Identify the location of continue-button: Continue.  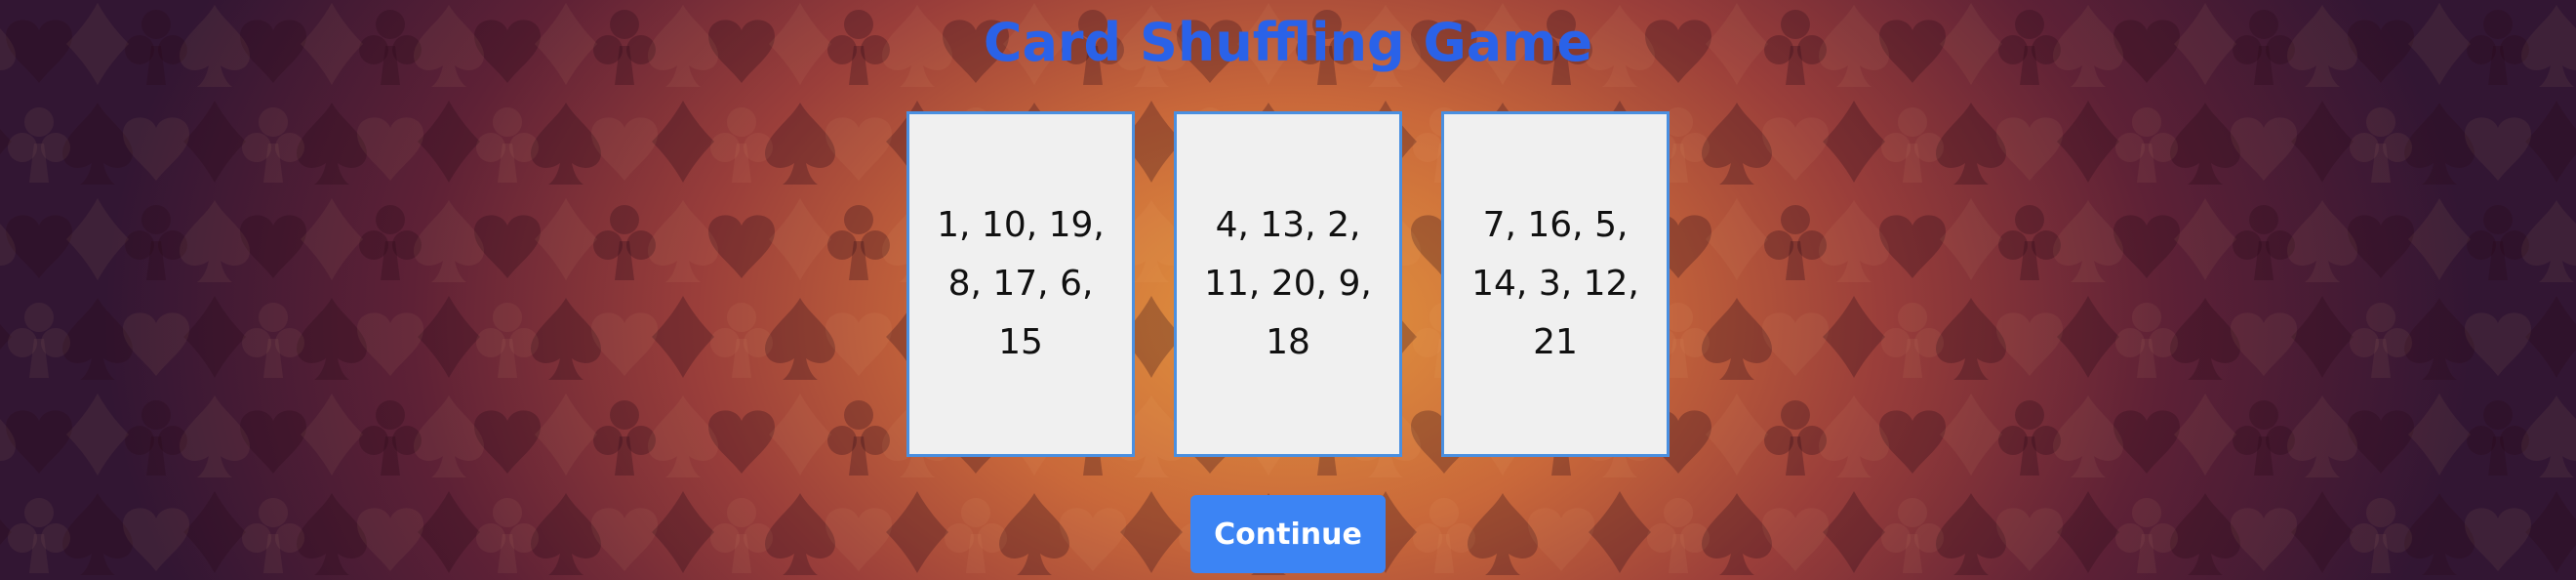
(1288, 534).